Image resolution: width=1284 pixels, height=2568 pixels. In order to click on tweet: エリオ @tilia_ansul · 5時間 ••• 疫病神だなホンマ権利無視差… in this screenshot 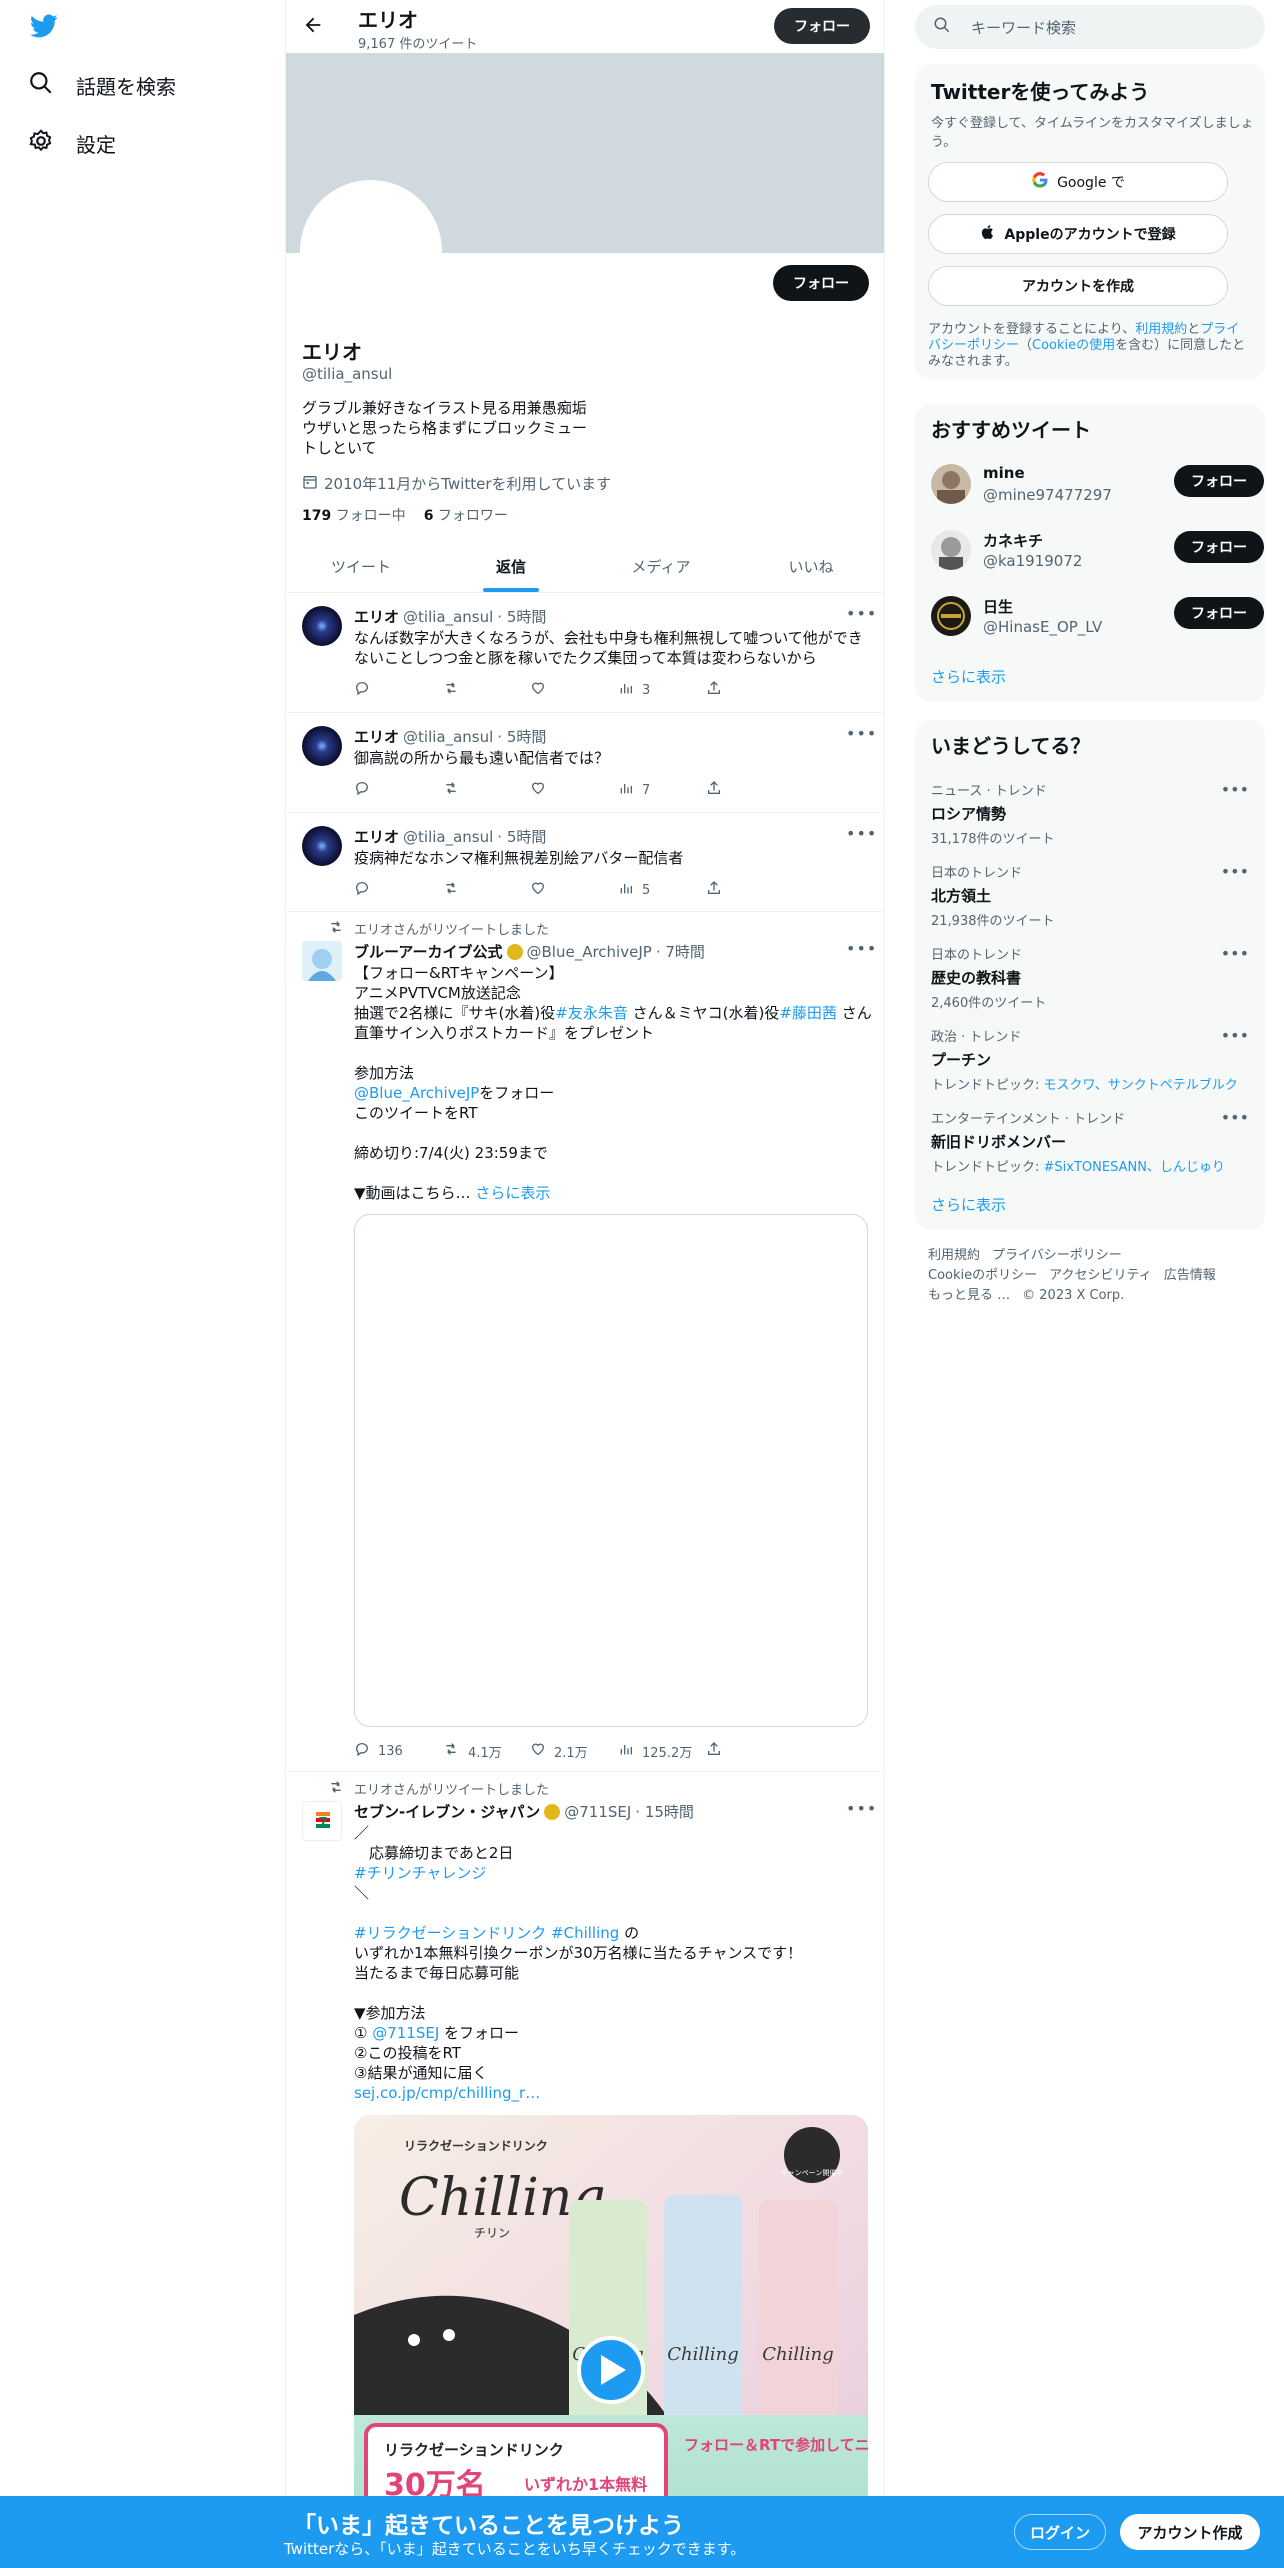, I will do `click(585, 863)`.